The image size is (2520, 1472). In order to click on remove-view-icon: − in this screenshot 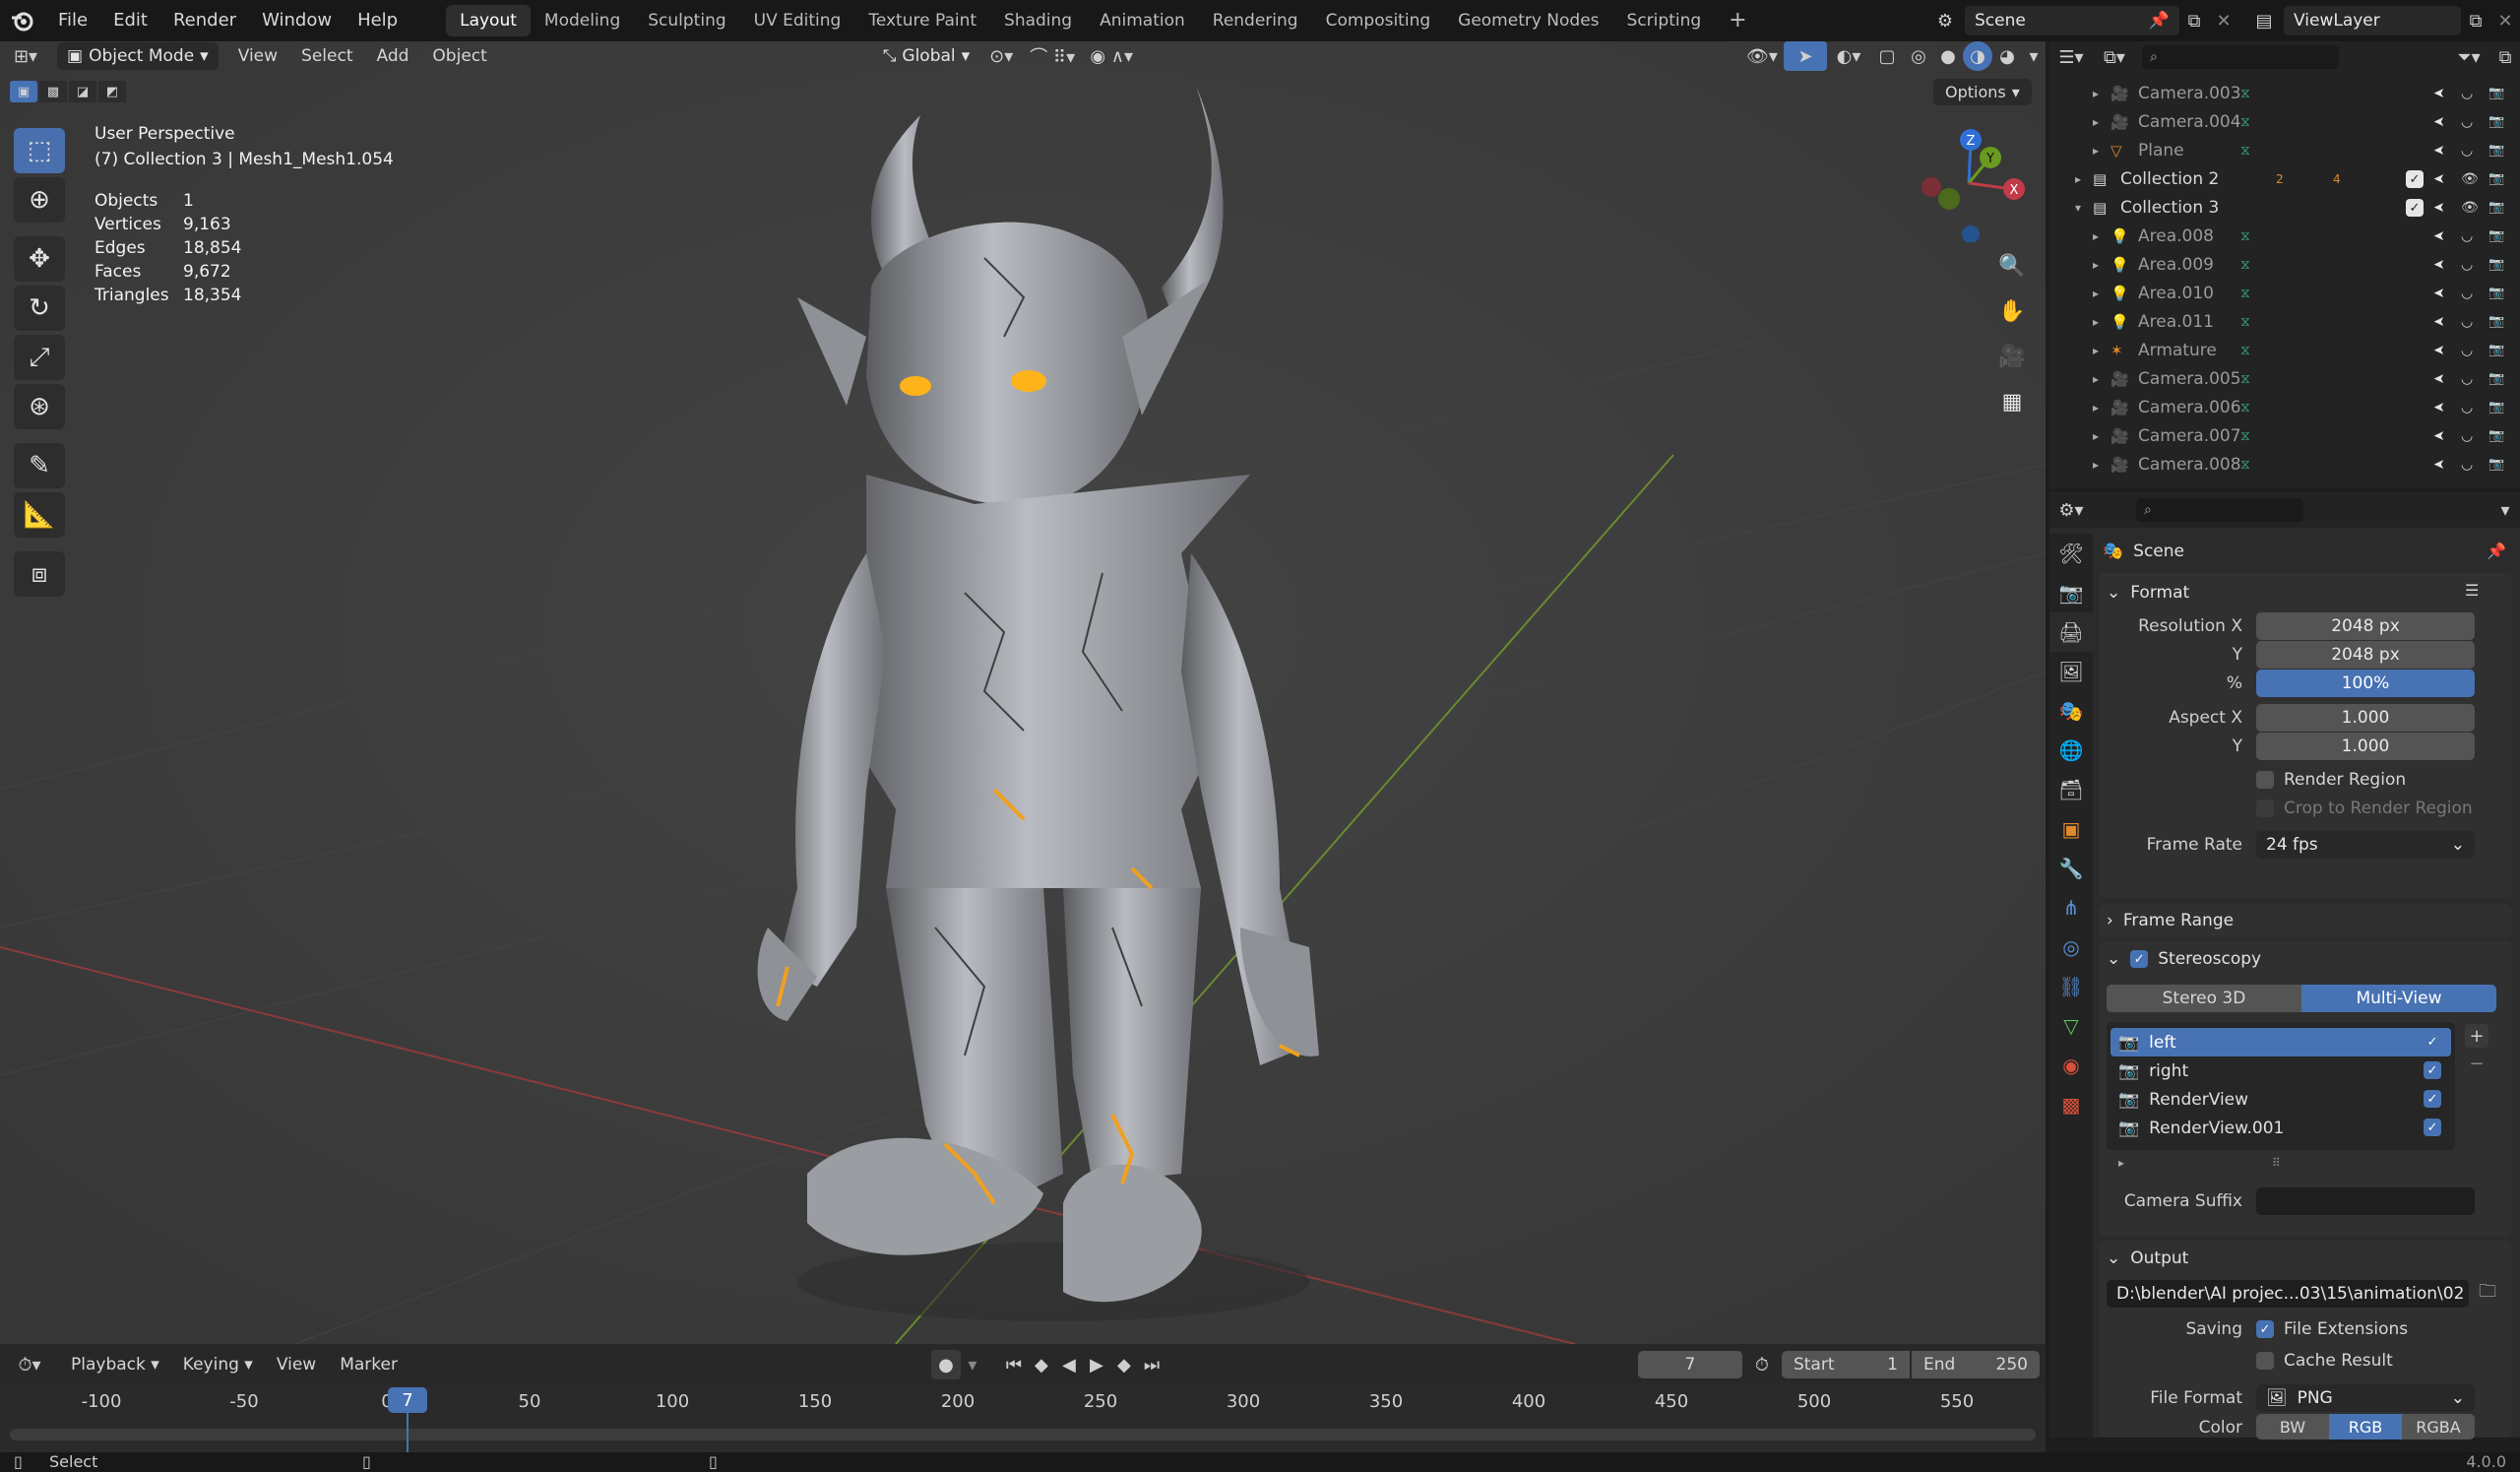, I will do `click(2476, 1063)`.